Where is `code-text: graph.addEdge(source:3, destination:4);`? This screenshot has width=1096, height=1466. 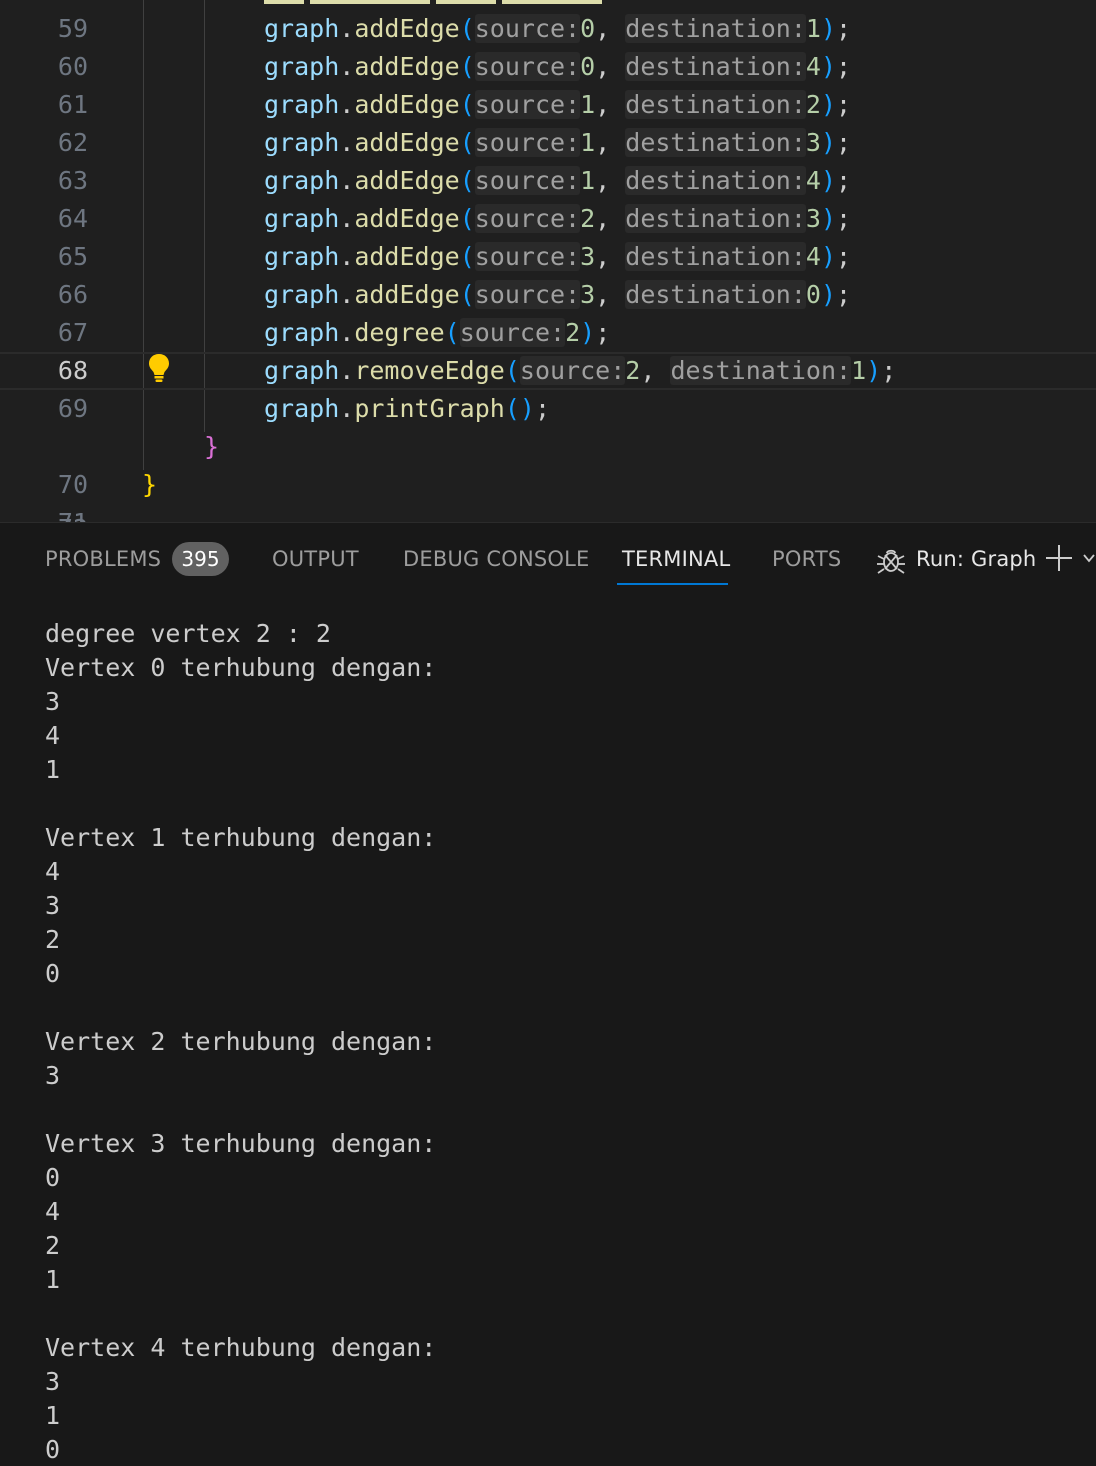
code-text: graph.addEdge(source:3, destination:4); is located at coordinates (557, 257).